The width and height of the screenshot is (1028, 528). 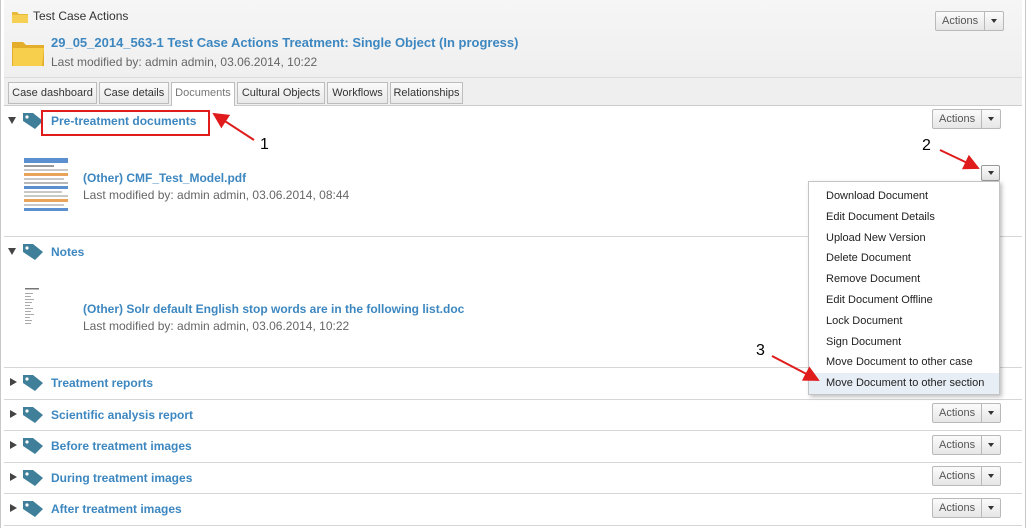 I want to click on annotation-highlight-box, so click(x=125, y=123).